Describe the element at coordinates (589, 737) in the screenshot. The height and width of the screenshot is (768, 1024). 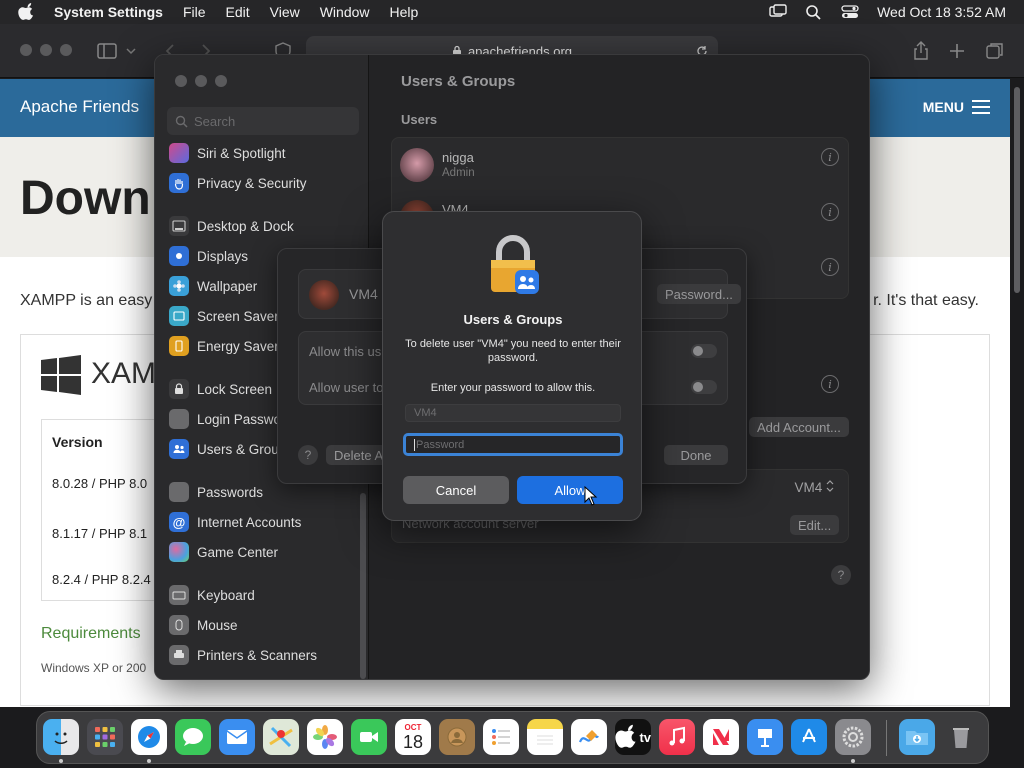
I see `freeform-icon` at that location.